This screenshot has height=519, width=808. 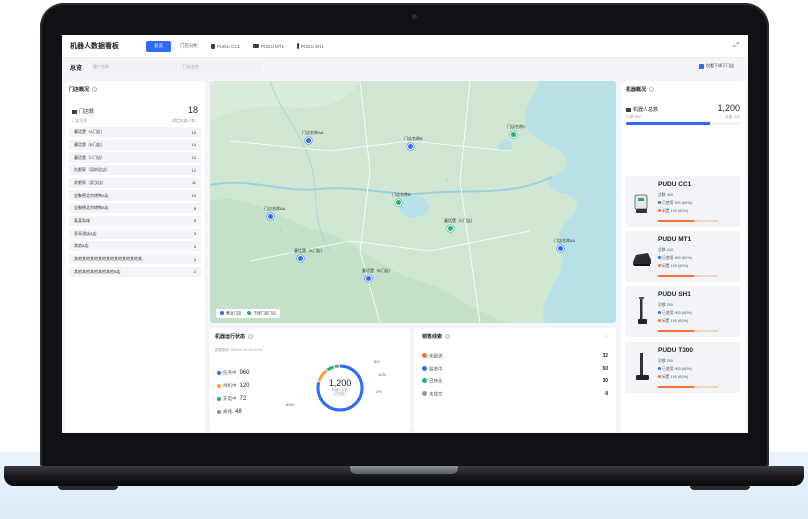 I want to click on lead-count: 50, so click(x=605, y=368).